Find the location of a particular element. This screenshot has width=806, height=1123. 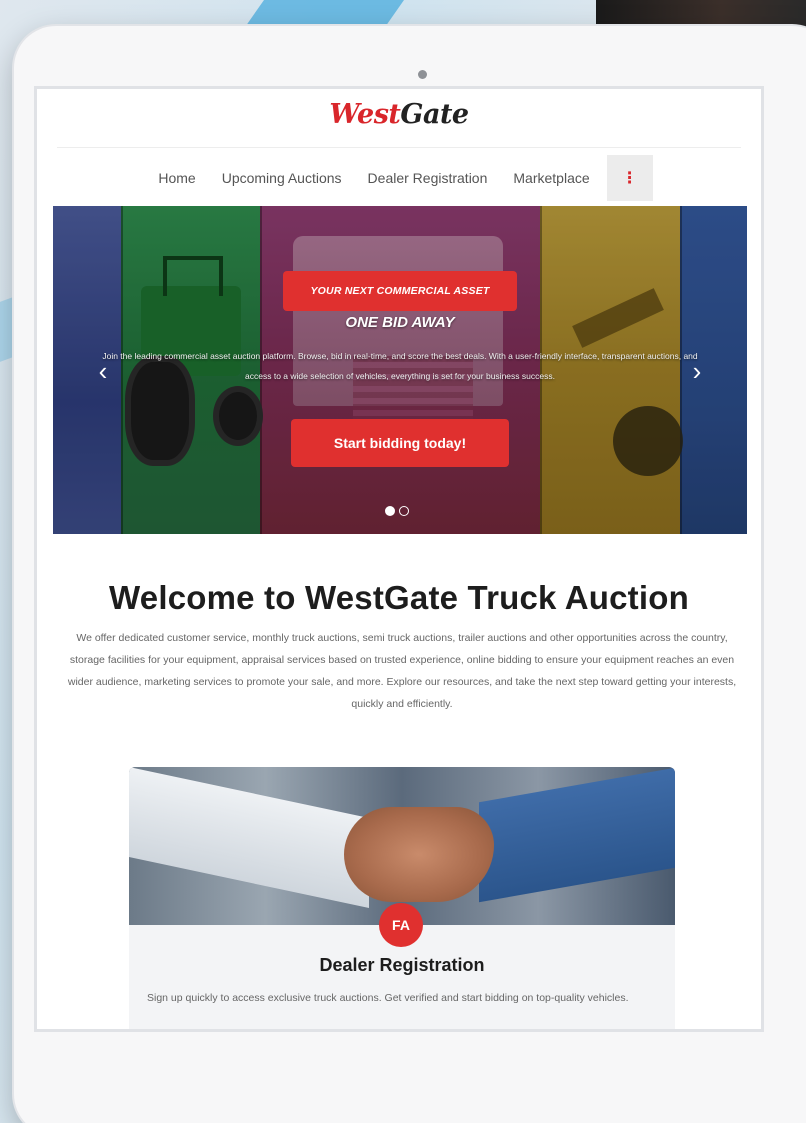

dealer-icon: FA is located at coordinates (401, 925).